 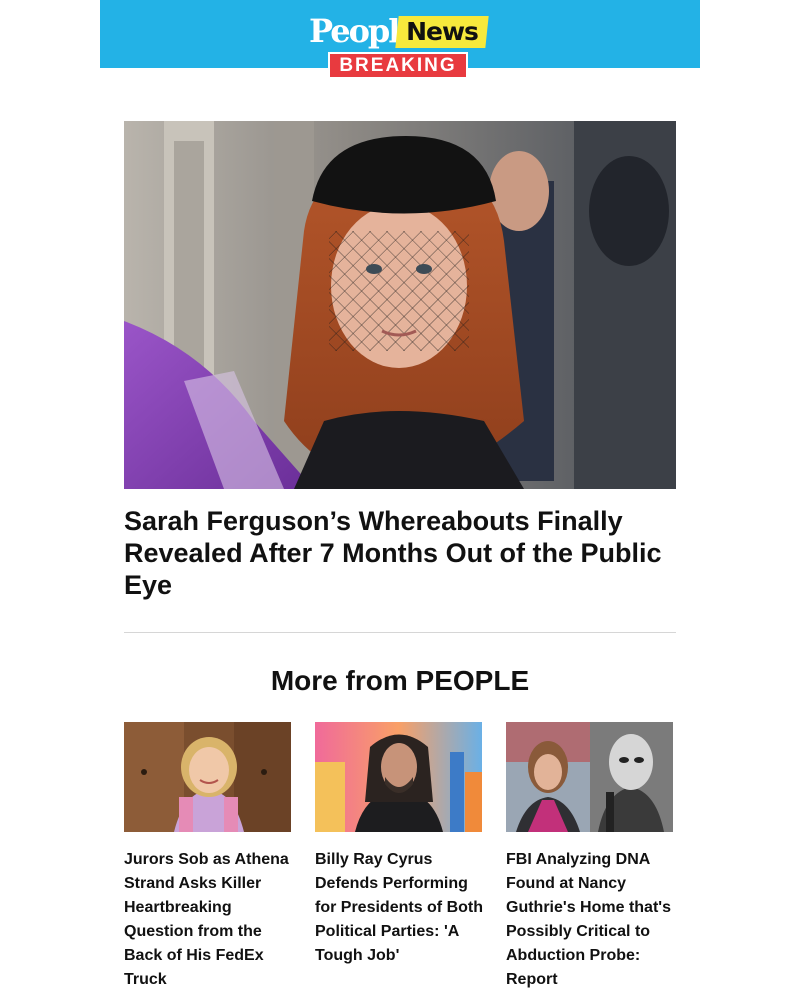 I want to click on photo-girl-smiling-icon, so click(x=207, y=777).